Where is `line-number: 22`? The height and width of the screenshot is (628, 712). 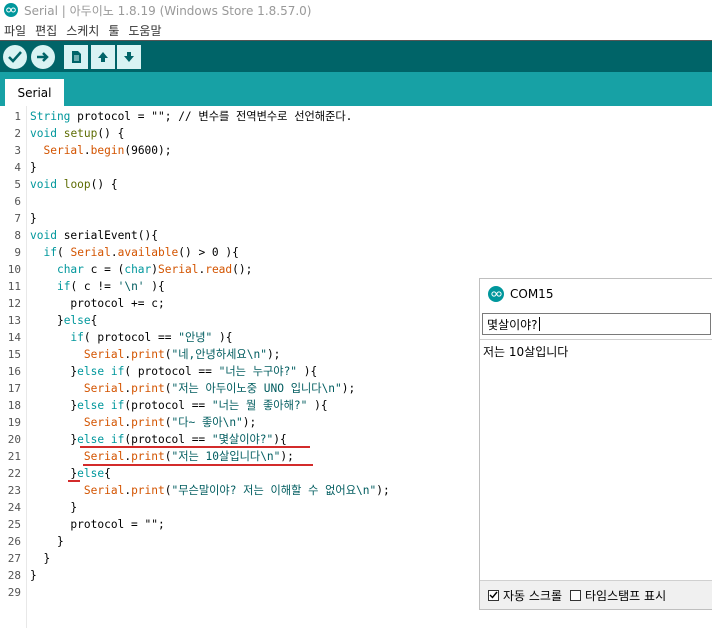 line-number: 22 is located at coordinates (14, 473).